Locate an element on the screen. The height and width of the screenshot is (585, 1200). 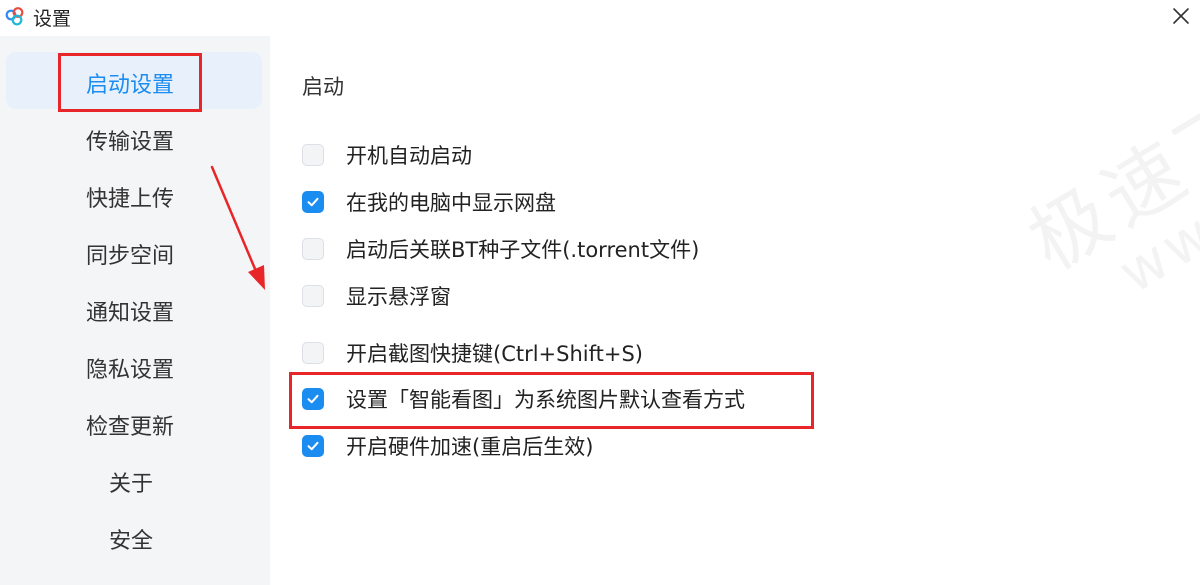
sidebar-item-quick-upload: 快捷上传 is located at coordinates (130, 197).